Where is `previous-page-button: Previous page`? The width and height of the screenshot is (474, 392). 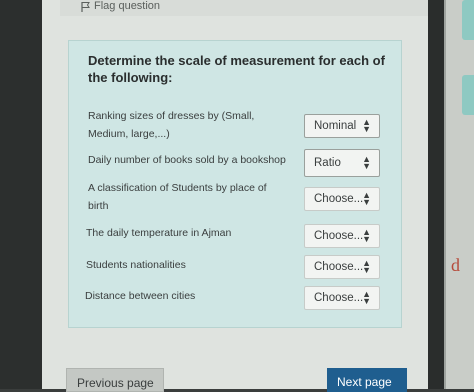 previous-page-button: Previous page is located at coordinates (115, 380).